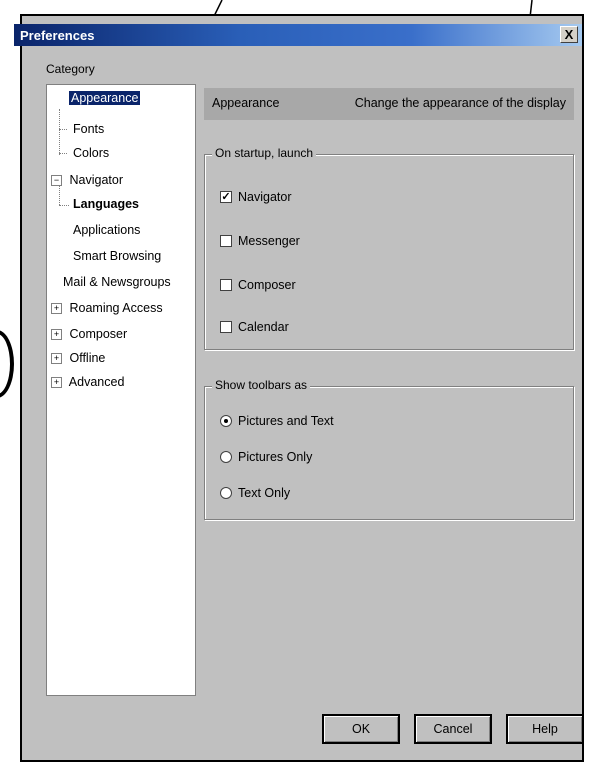 This screenshot has height=780, width=605. I want to click on tree-item-smart-browsing: Smart Browsing, so click(117, 256).